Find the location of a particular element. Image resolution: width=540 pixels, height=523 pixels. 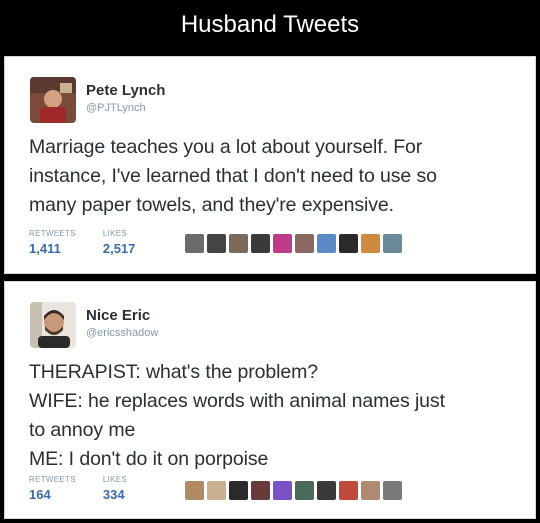

tweet-text-line: ME: I don't do it on porpoise is located at coordinates (149, 459).